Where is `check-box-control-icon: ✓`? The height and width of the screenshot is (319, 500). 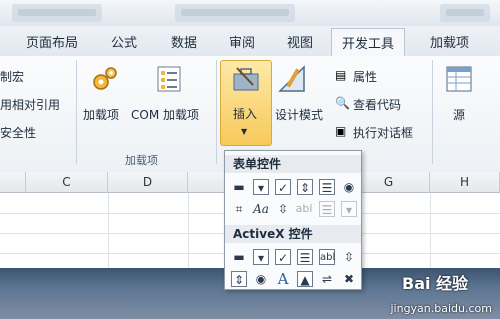 check-box-control-icon: ✓ is located at coordinates (283, 187).